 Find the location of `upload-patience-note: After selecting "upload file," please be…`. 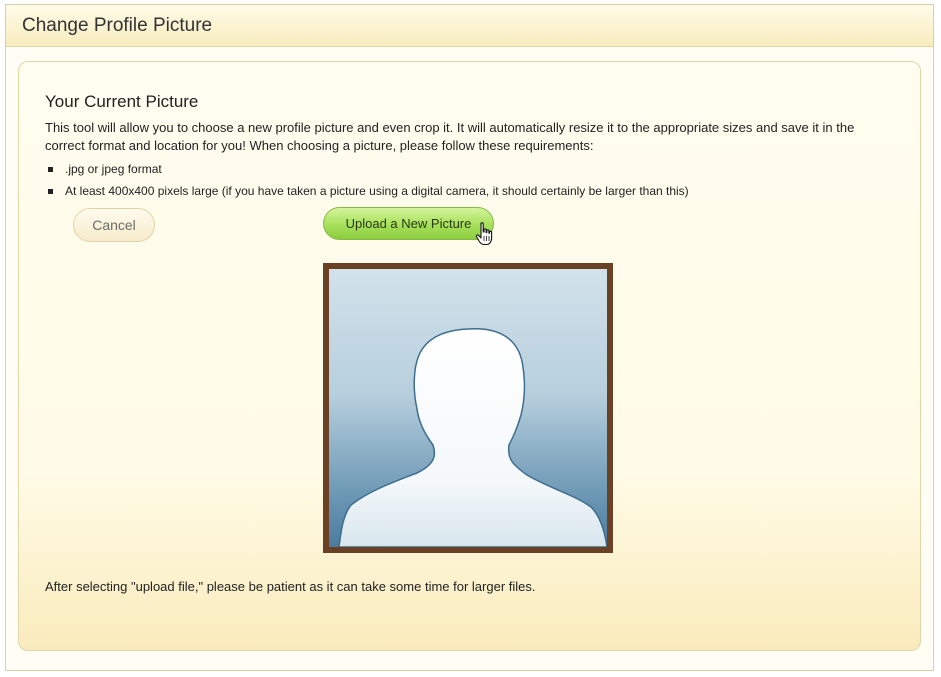

upload-patience-note: After selecting "upload file," please be… is located at coordinates (290, 586).